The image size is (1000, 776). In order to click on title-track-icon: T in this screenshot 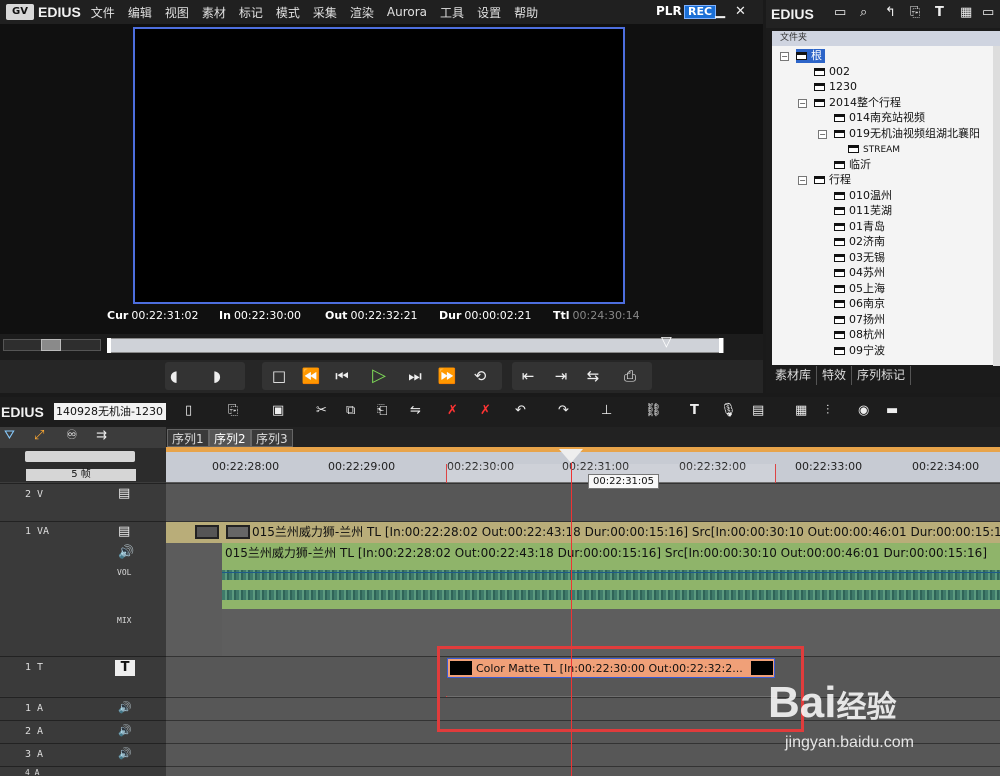, I will do `click(125, 668)`.